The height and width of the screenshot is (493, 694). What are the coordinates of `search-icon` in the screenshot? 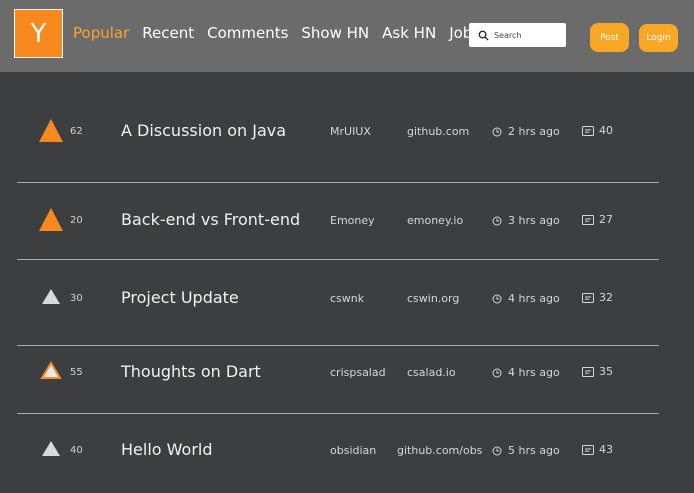 It's located at (483, 35).